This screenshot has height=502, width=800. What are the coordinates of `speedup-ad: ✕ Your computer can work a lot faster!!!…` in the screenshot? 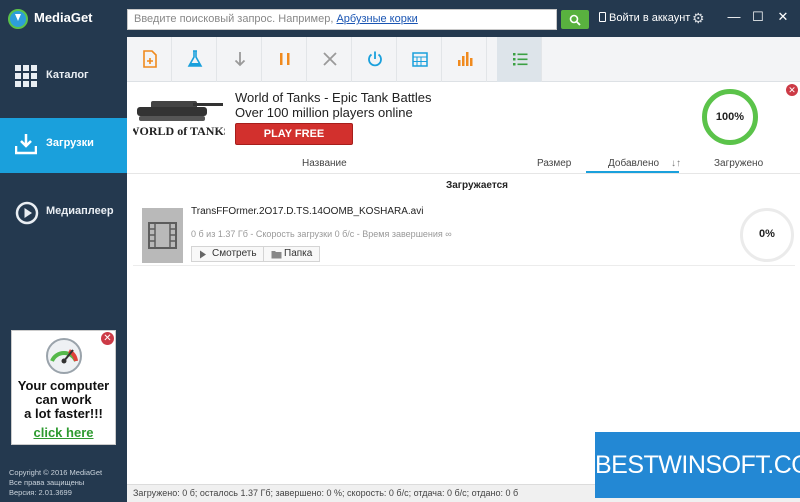 It's located at (63, 387).